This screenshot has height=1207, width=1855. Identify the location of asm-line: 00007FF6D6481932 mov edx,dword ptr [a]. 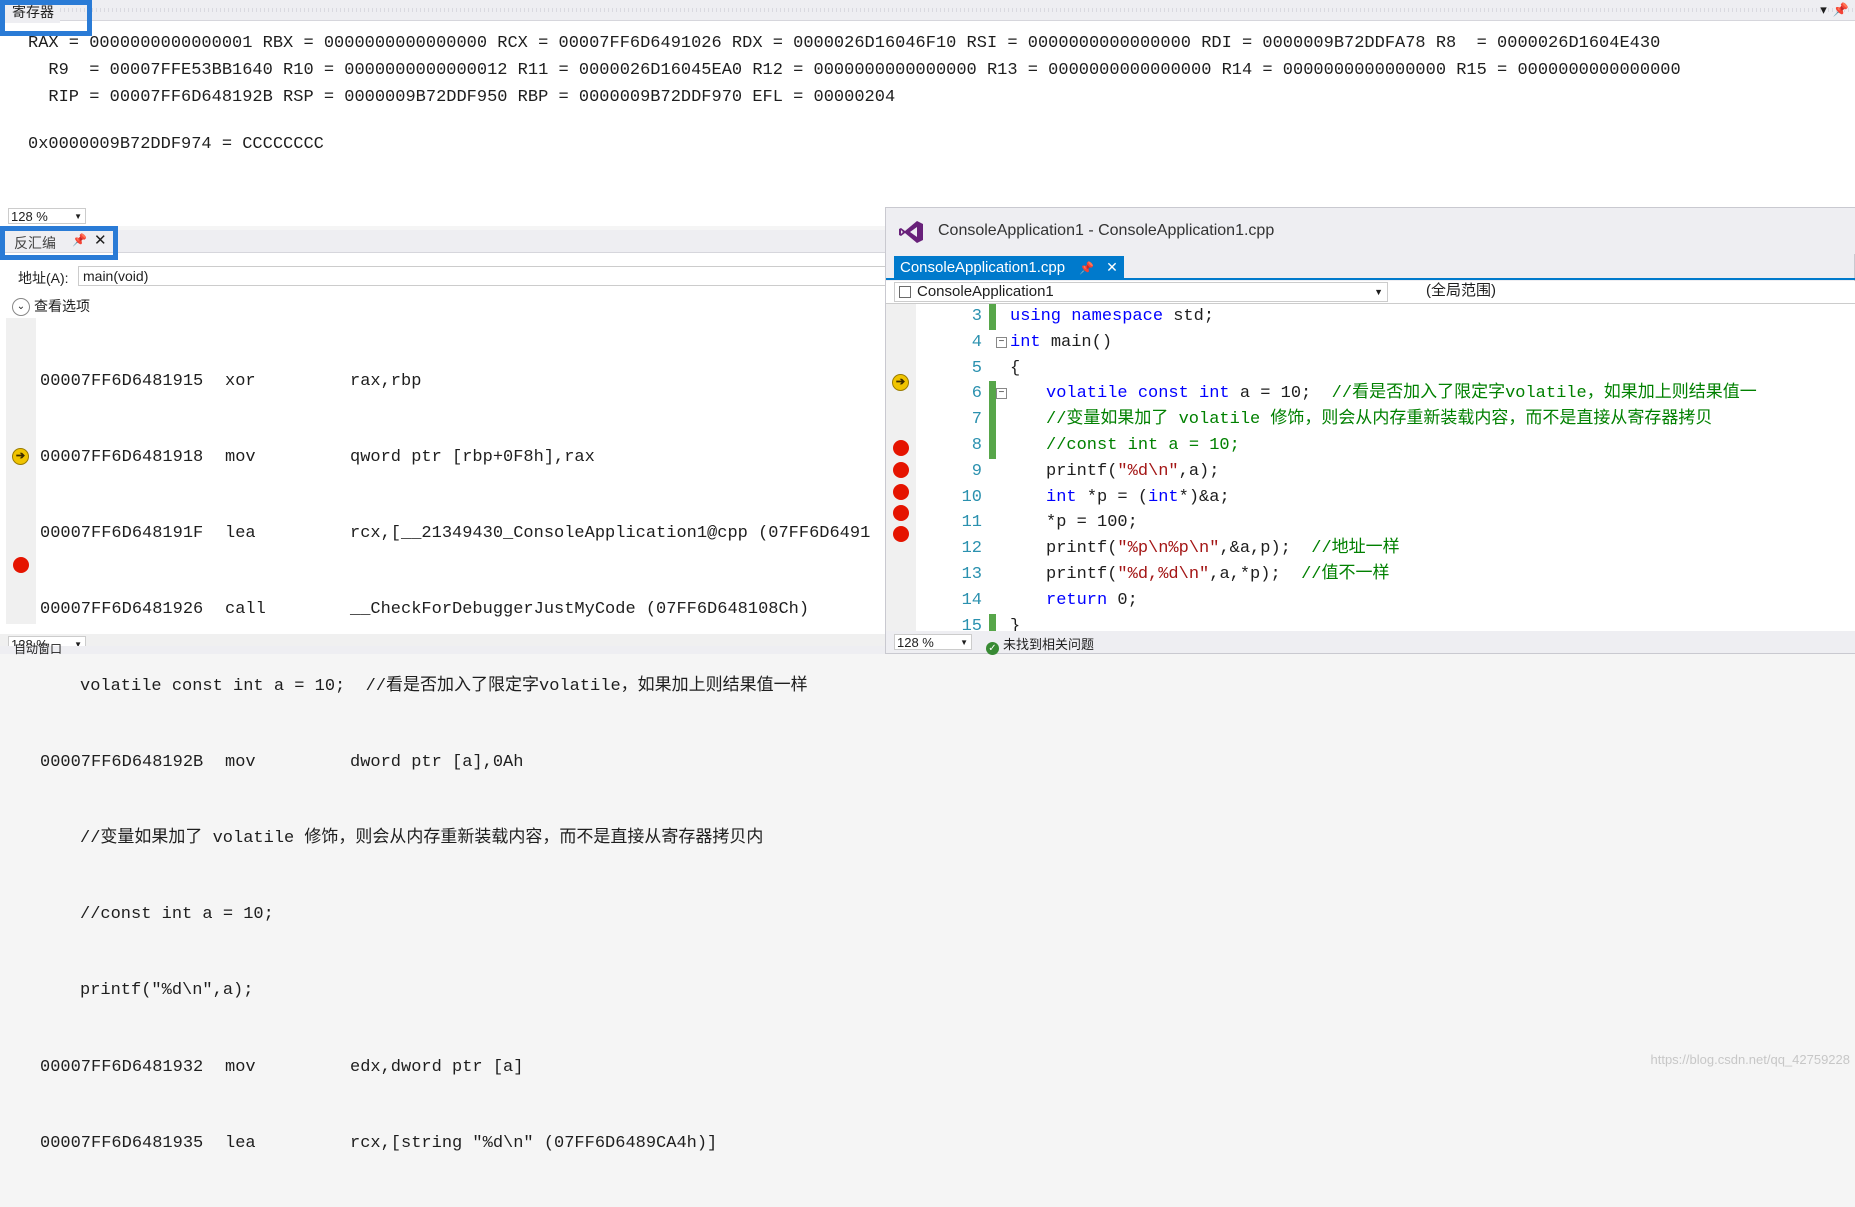
(455, 1067).